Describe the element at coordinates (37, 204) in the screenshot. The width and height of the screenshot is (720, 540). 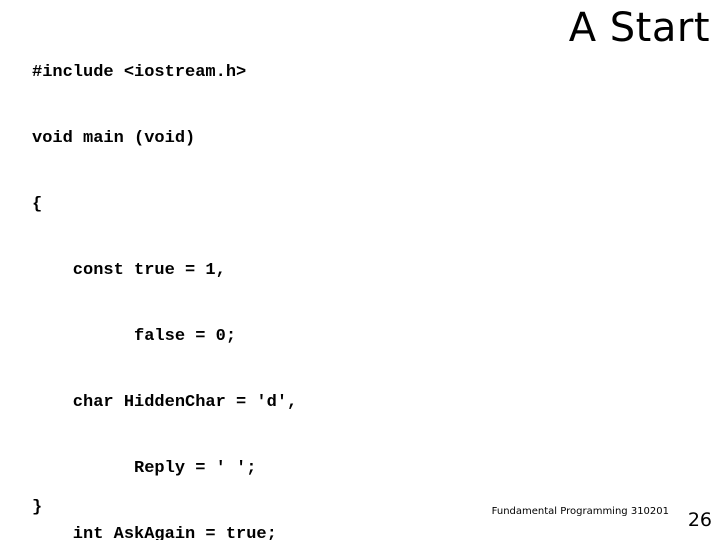
I see `code-line: {` at that location.